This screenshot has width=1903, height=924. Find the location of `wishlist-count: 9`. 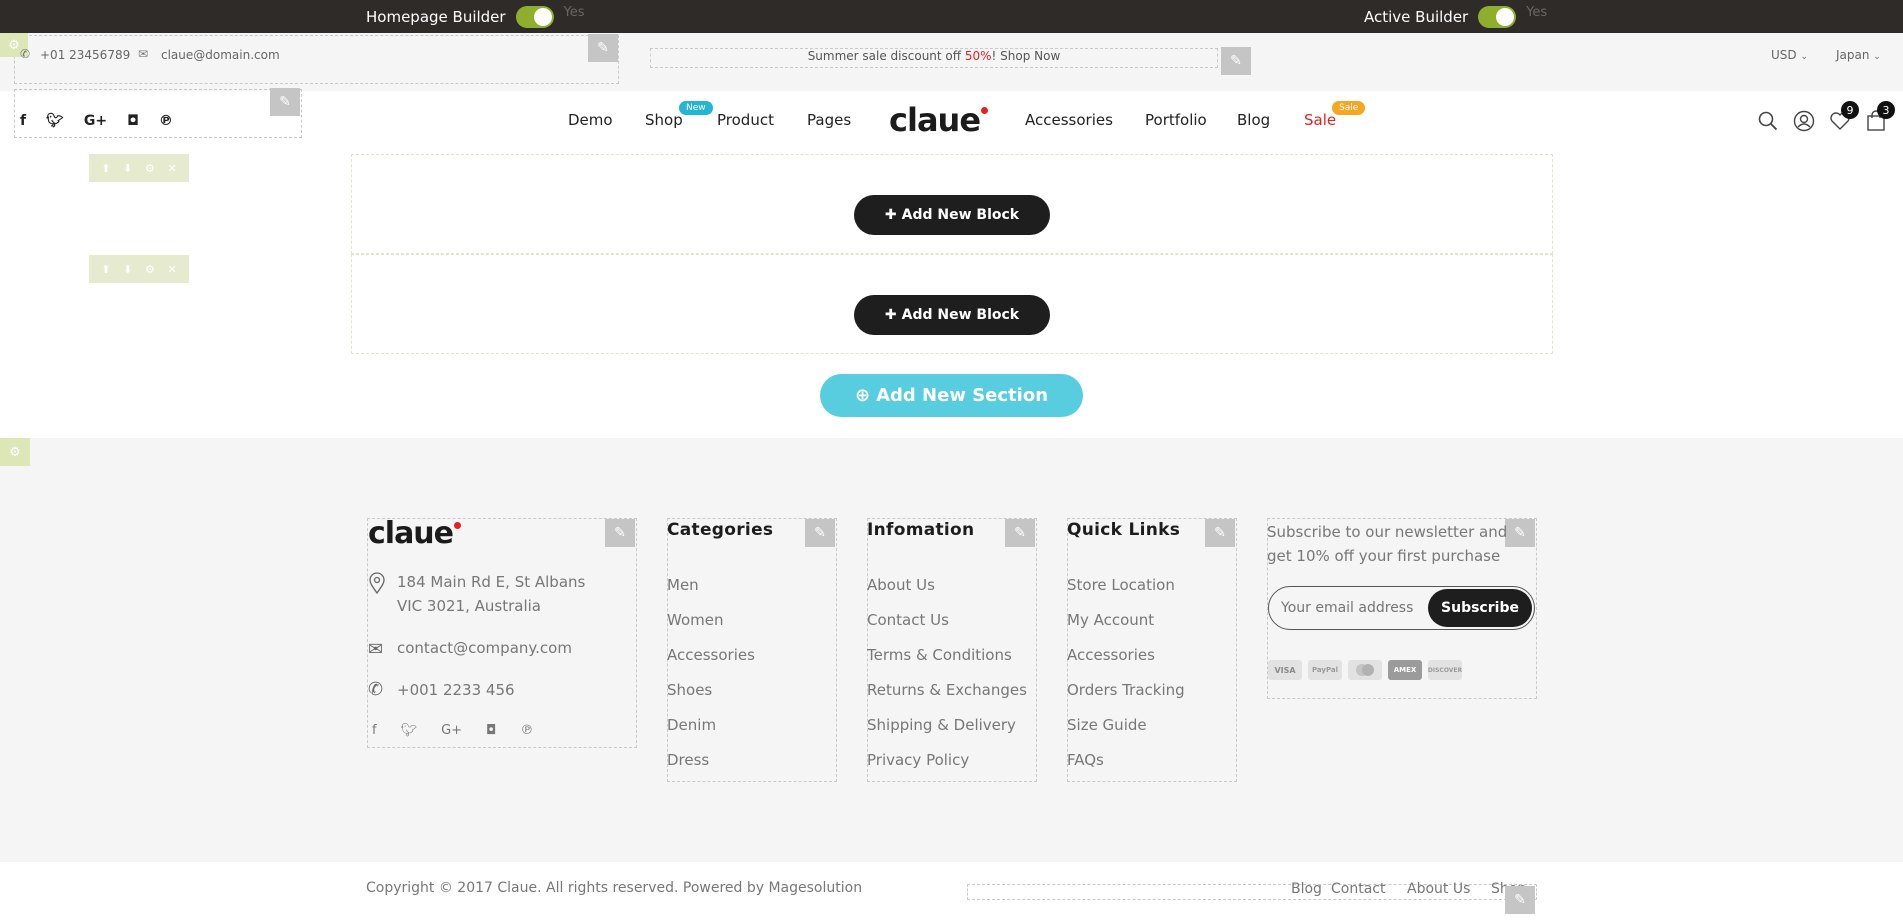

wishlist-count: 9 is located at coordinates (1850, 110).